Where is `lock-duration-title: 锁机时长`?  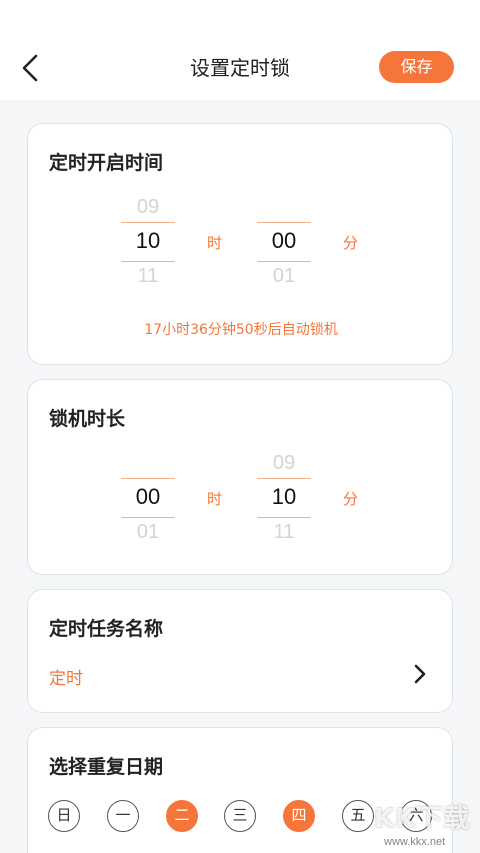 lock-duration-title: 锁机时长 is located at coordinates (87, 419).